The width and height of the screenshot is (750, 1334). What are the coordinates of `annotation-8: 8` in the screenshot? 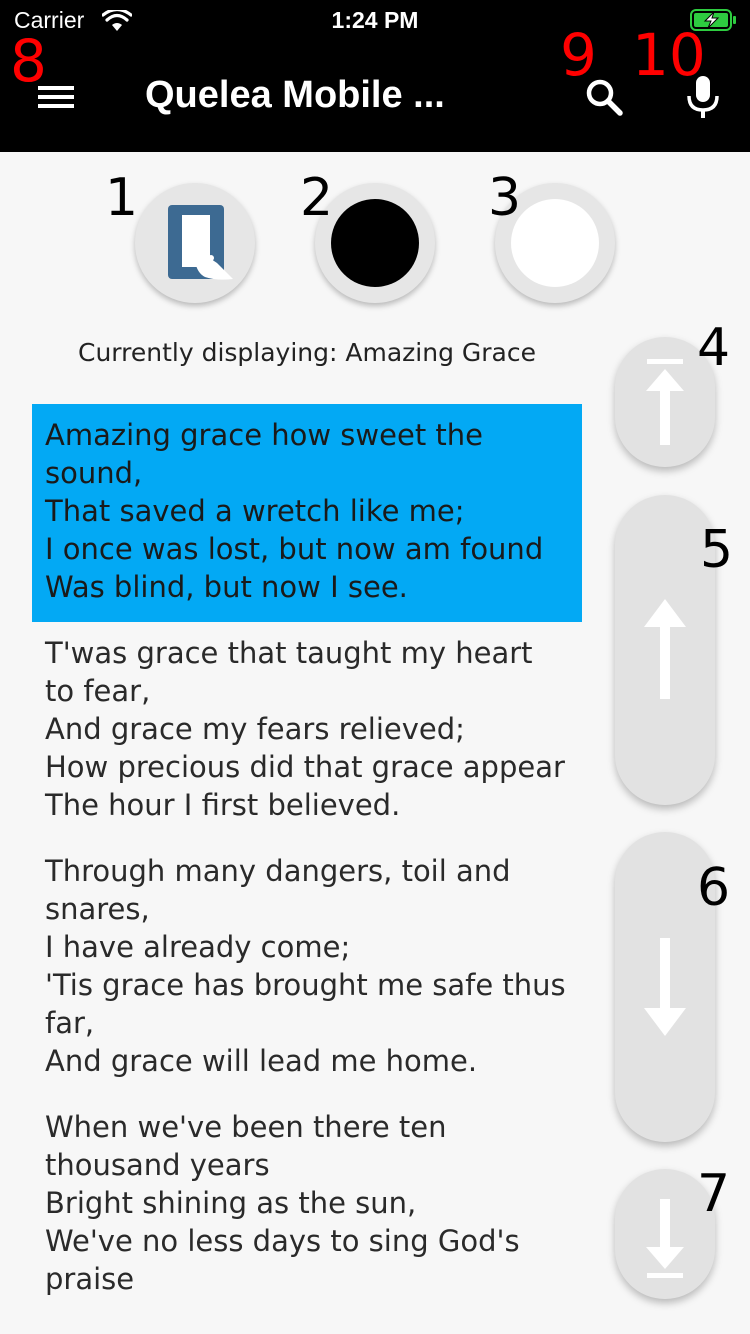 It's located at (28, 61).